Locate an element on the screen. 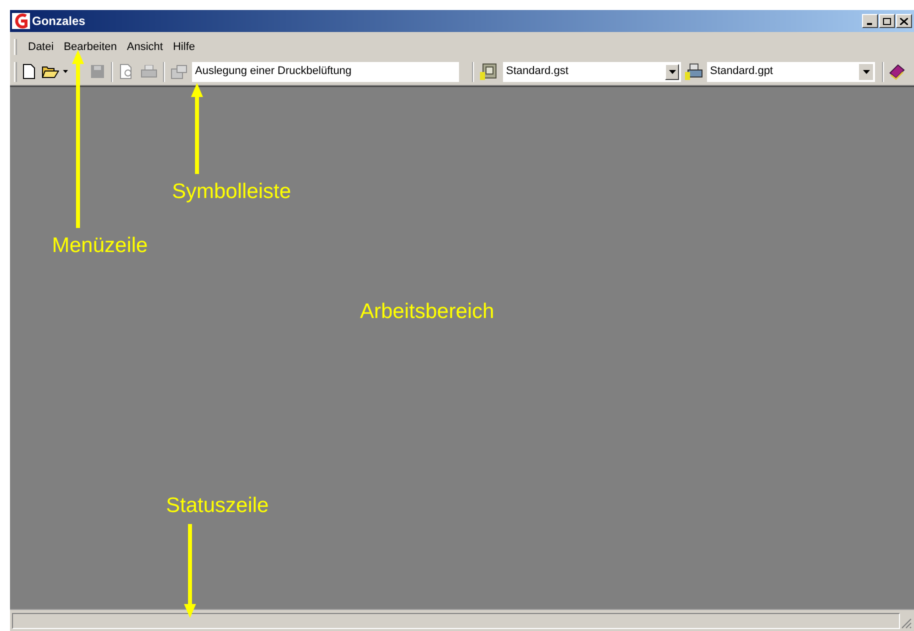 This screenshot has width=914, height=631. minimize-button is located at coordinates (870, 21).